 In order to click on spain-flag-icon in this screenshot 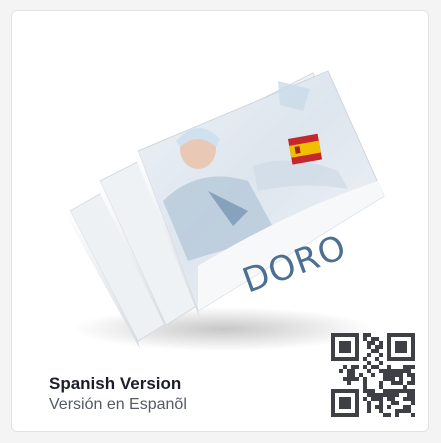, I will do `click(305, 149)`.